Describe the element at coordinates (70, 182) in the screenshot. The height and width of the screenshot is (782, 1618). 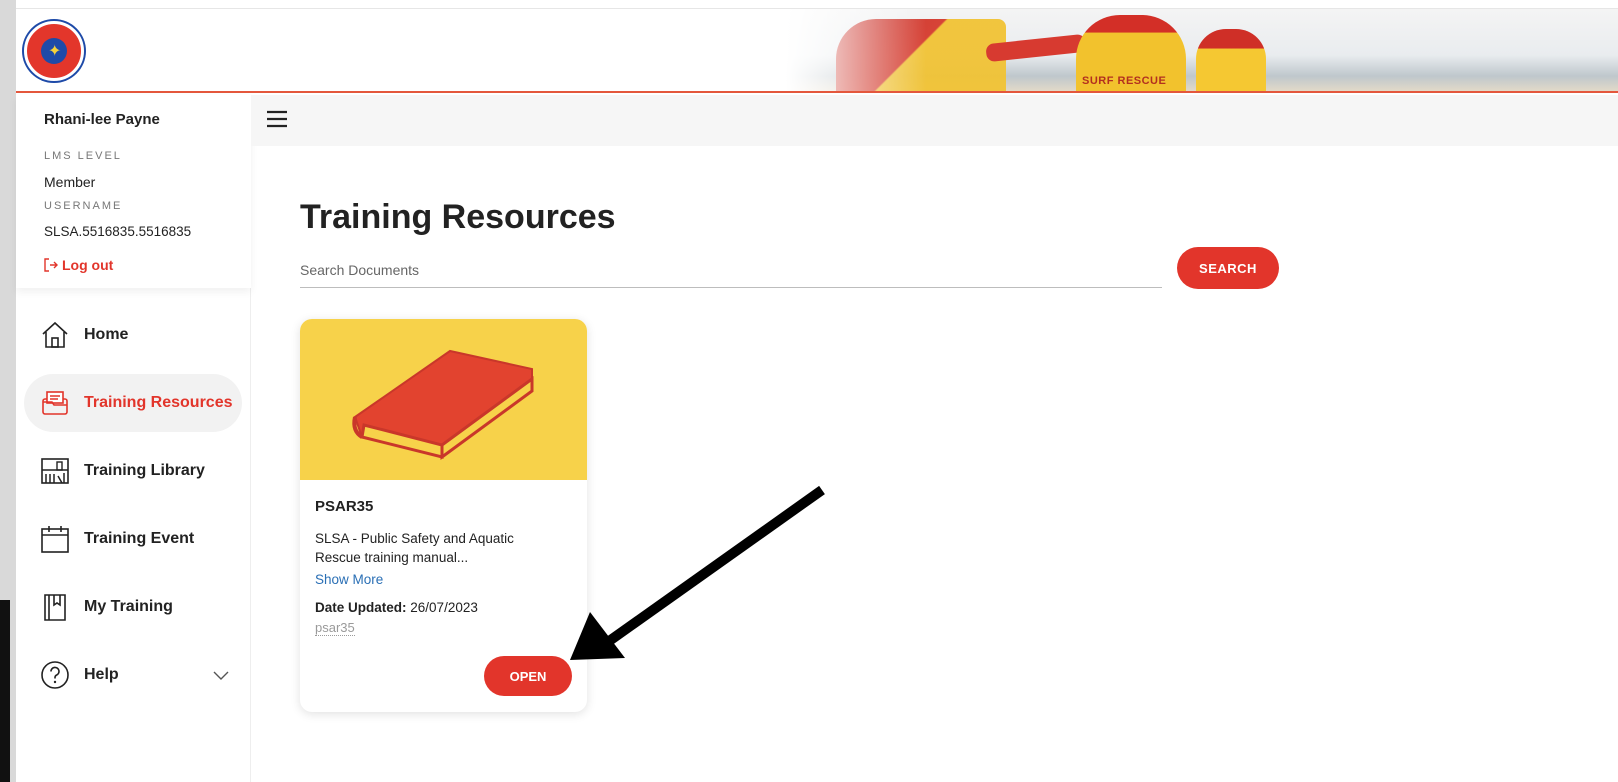
I see `lms-level-value: Member` at that location.